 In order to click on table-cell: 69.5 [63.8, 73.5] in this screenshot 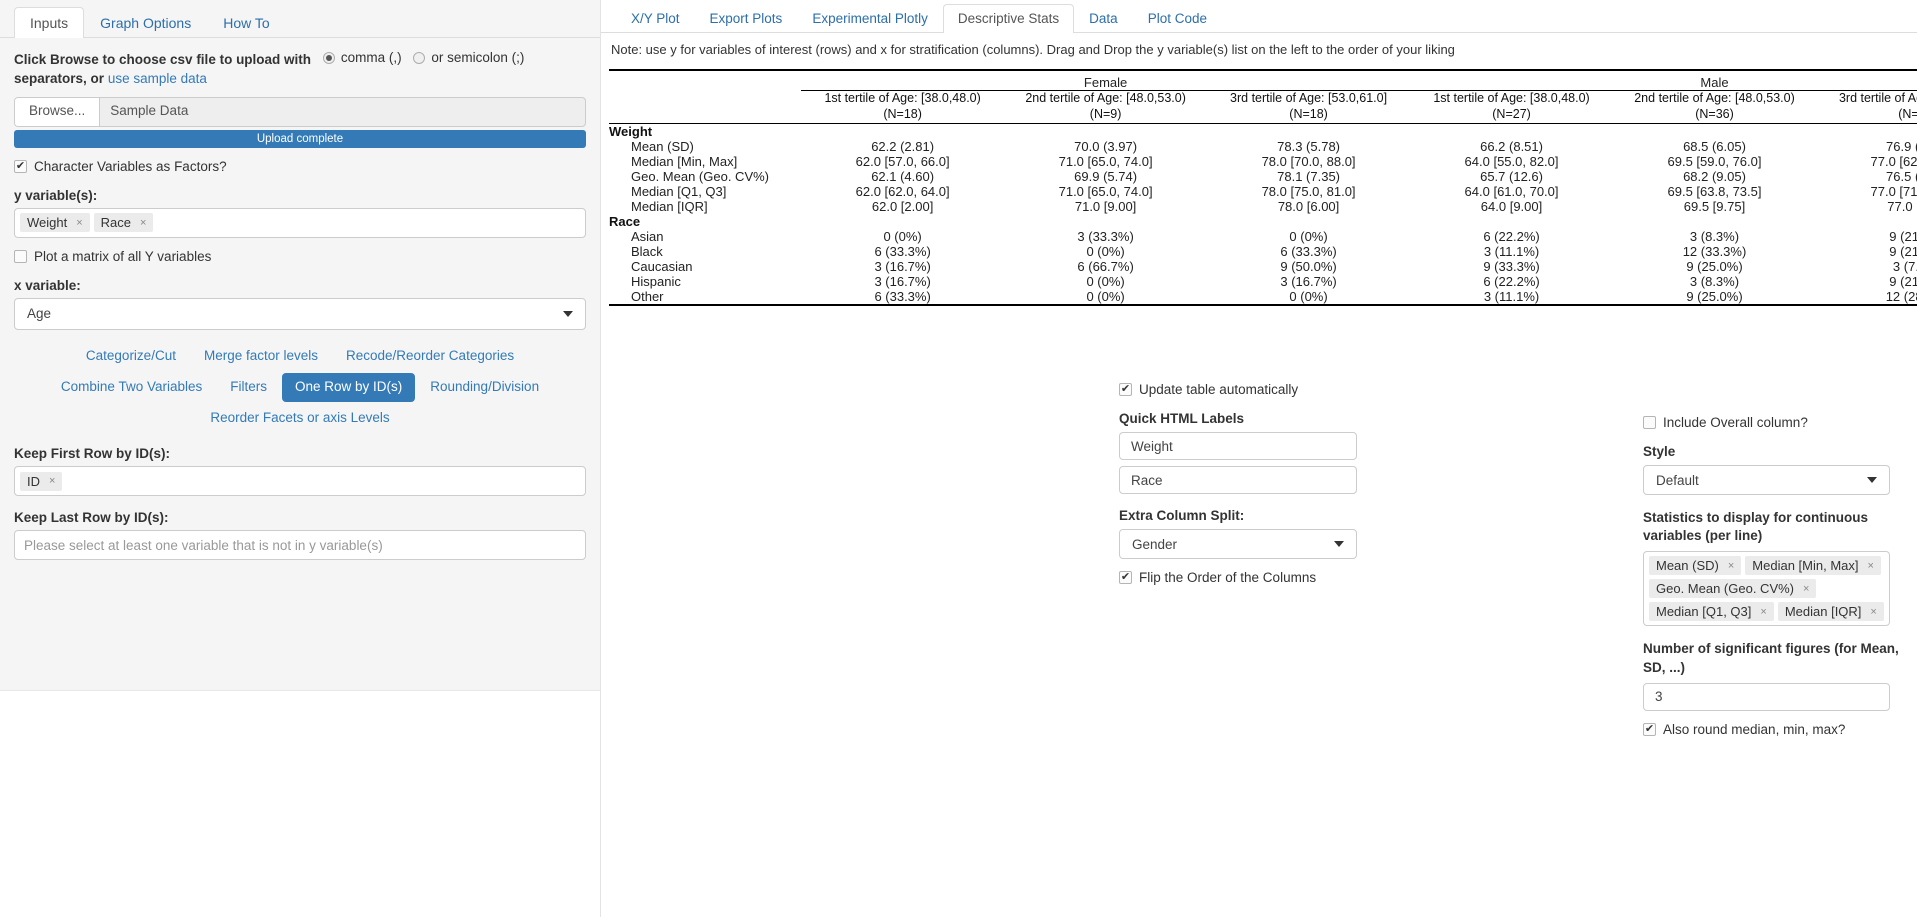, I will do `click(1714, 191)`.